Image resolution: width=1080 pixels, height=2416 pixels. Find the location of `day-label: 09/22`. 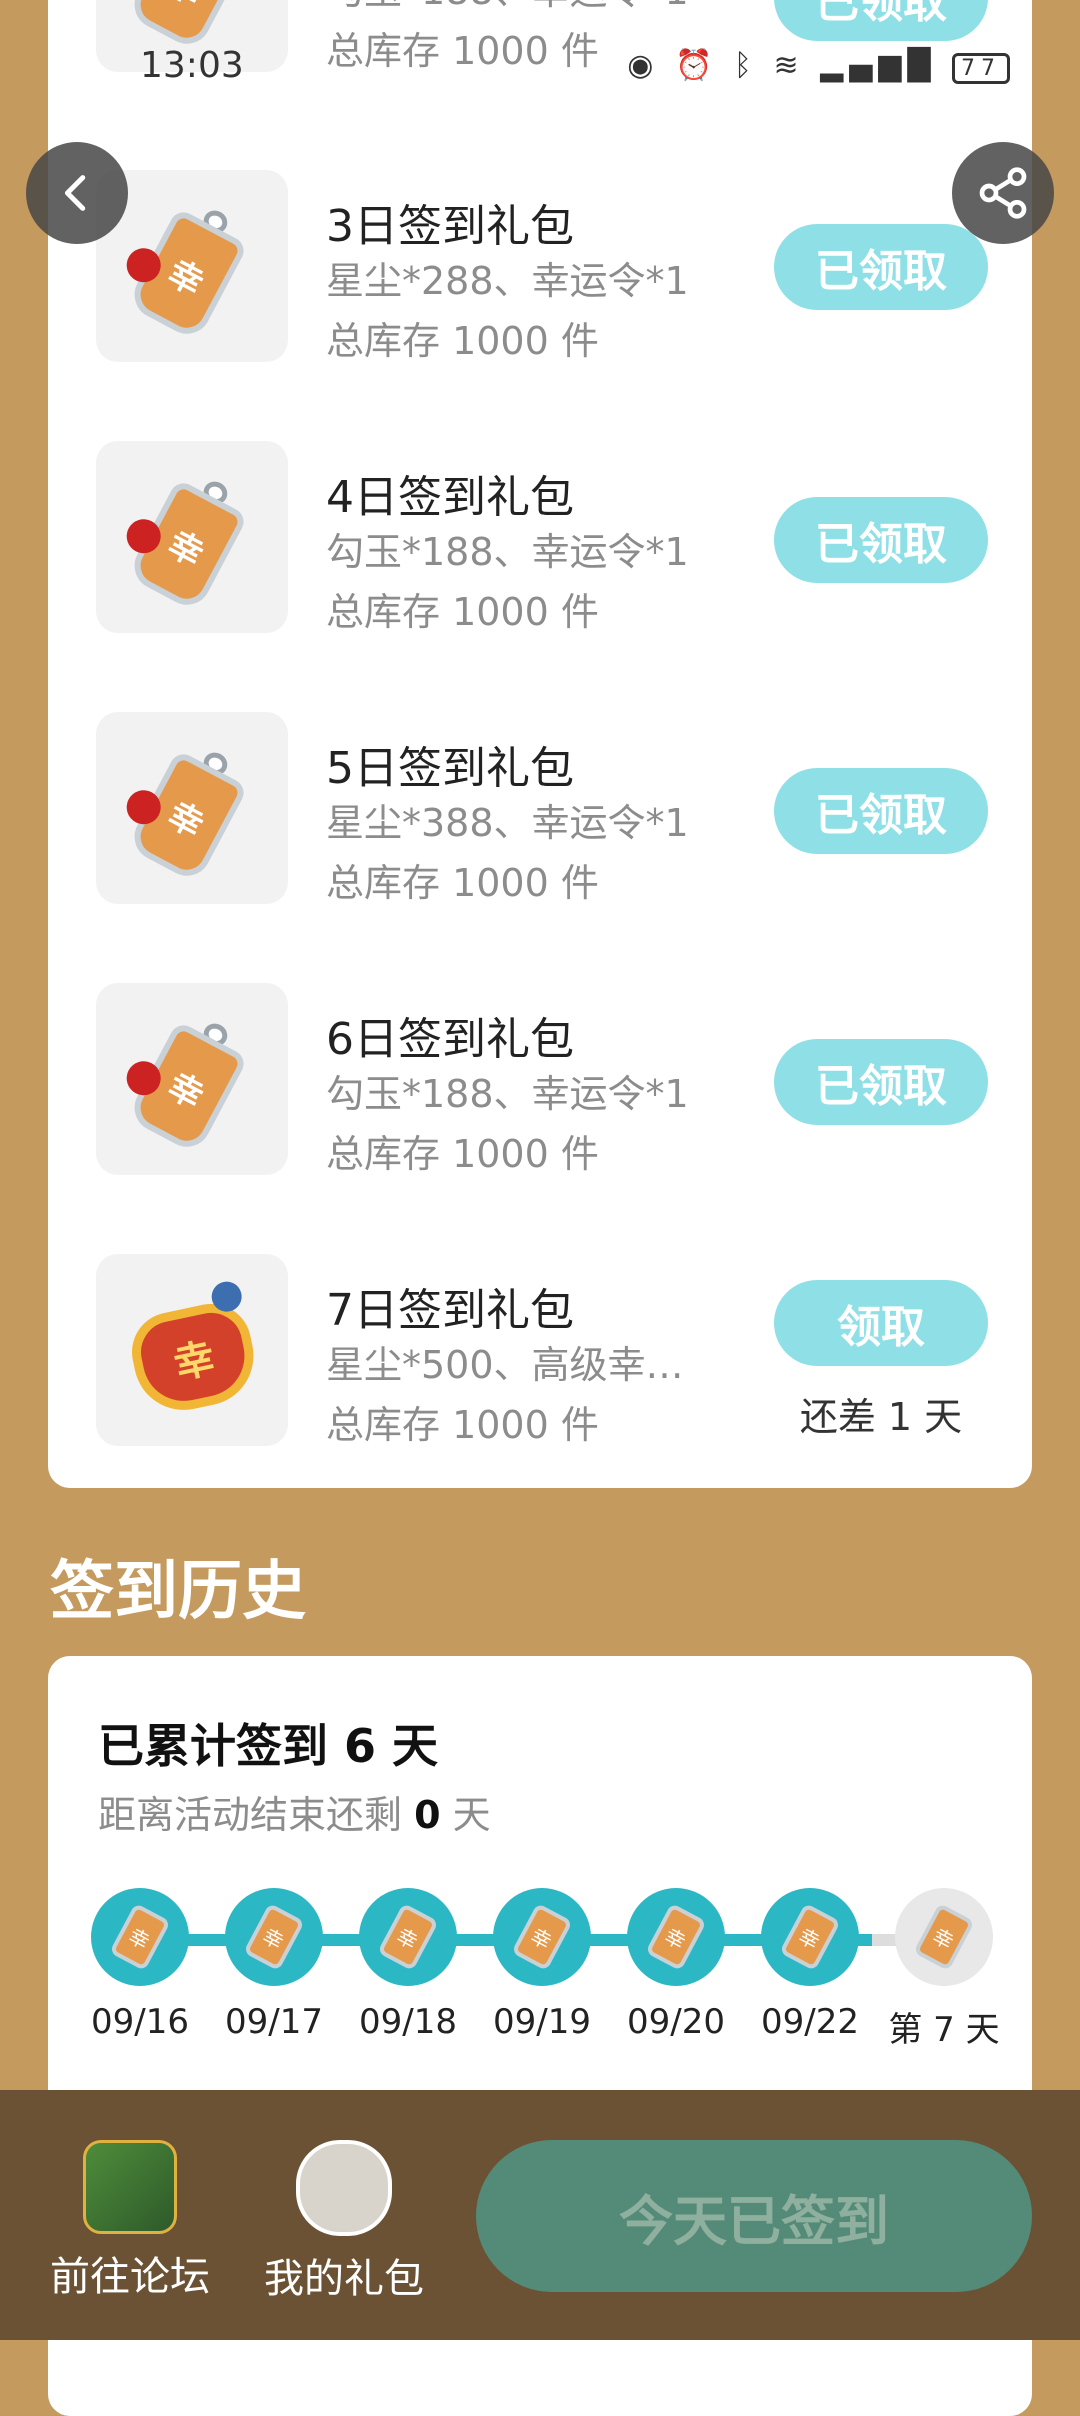

day-label: 09/22 is located at coordinates (810, 2022).